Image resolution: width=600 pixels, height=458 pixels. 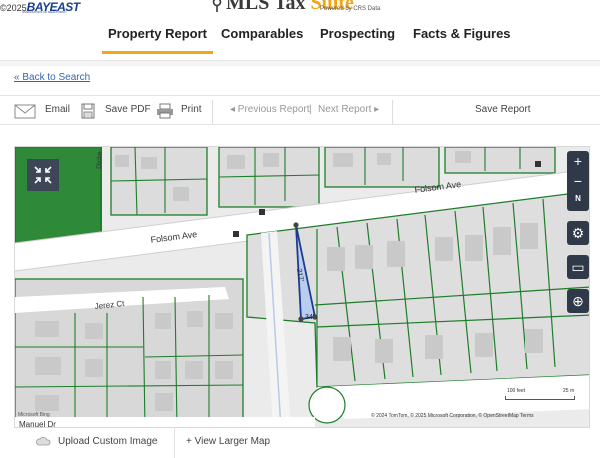 What do you see at coordinates (302, 443) in the screenshot?
I see `map-footer: Upload Custom Image + View Larger Map` at bounding box center [302, 443].